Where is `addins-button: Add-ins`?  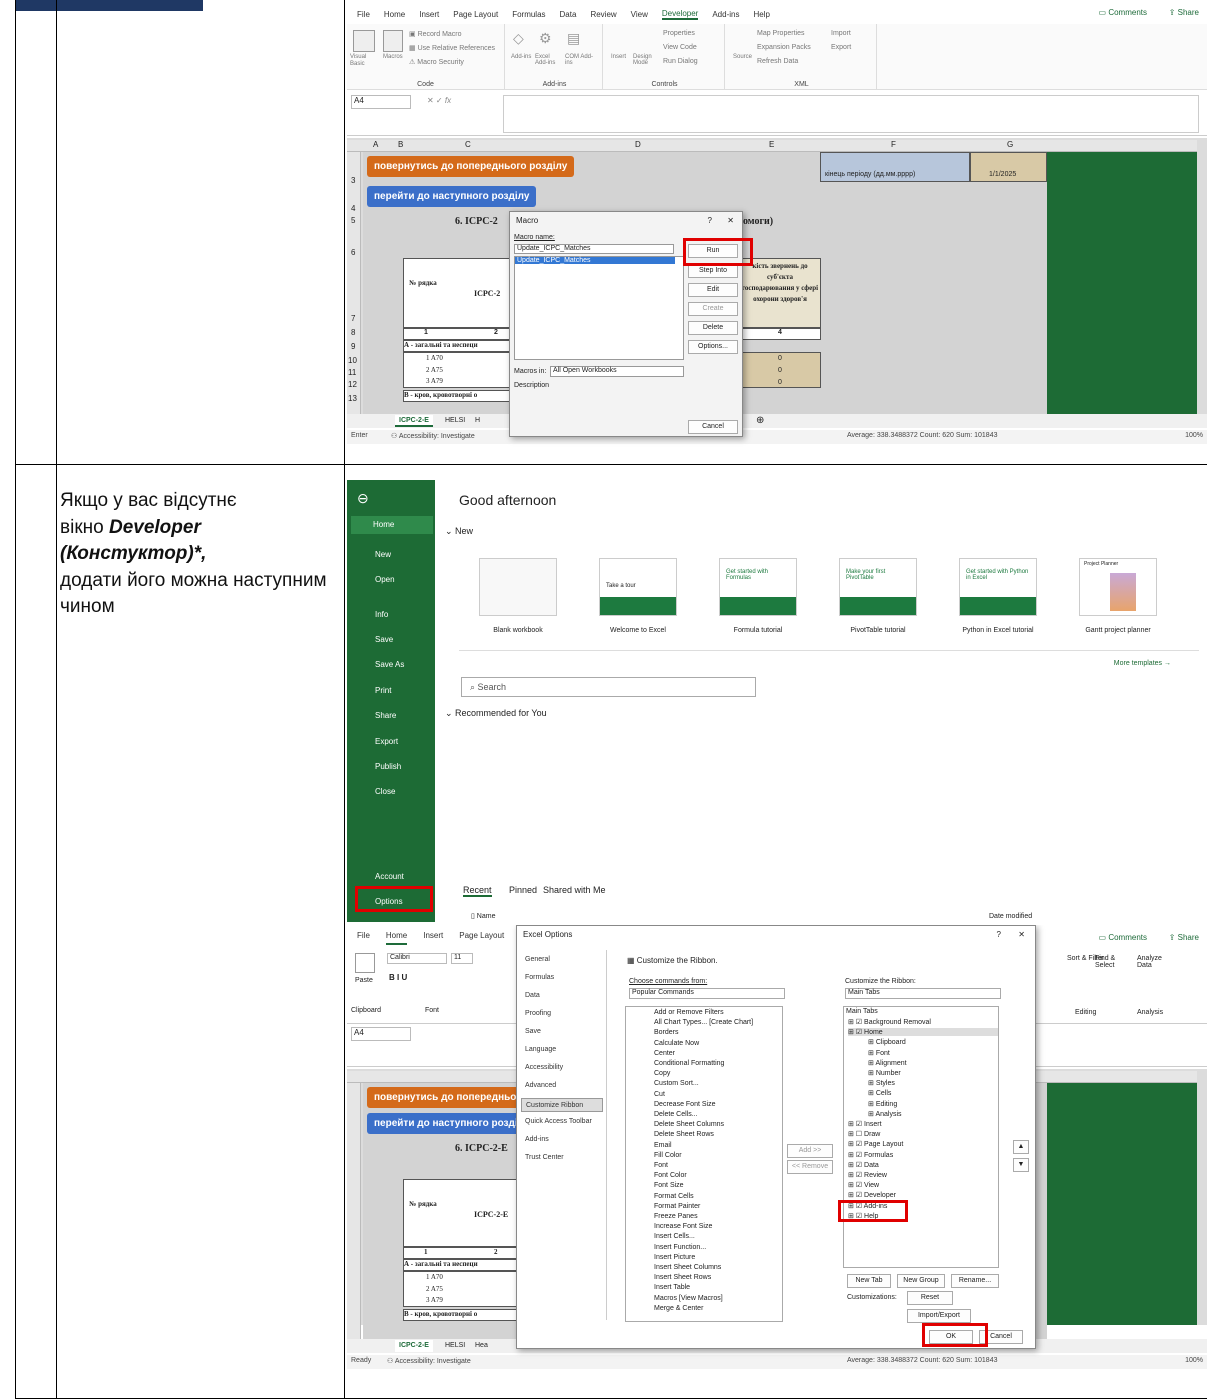
addins-button: Add-ins is located at coordinates (522, 57).